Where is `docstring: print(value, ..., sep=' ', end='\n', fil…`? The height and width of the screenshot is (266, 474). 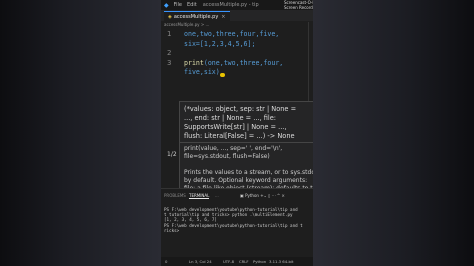 docstring: print(value, ..., sep=' ', end='\n', fil… is located at coordinates (248, 169).